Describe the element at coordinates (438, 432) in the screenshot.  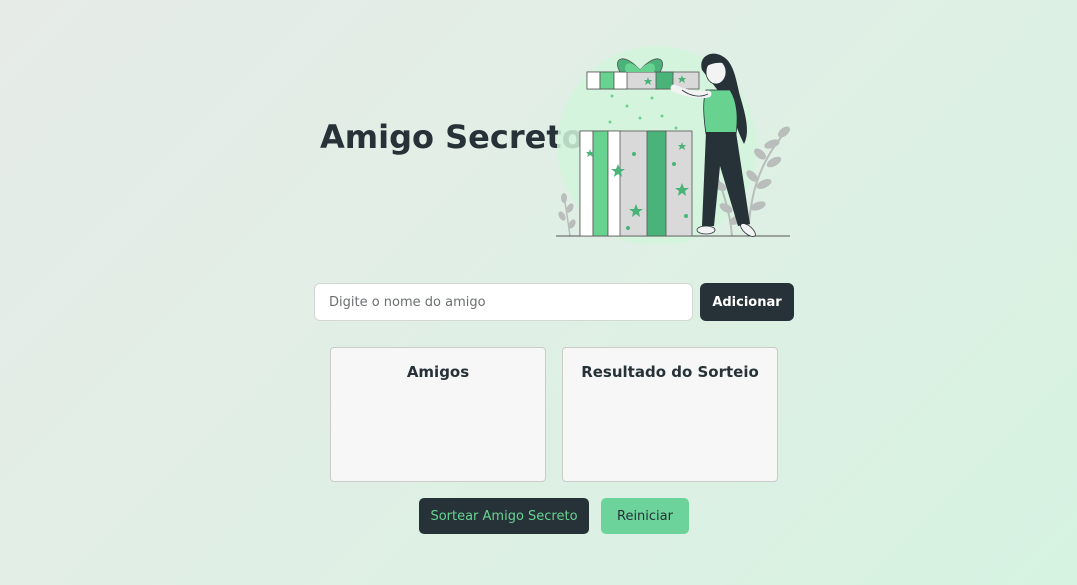
I see `friends-list` at that location.